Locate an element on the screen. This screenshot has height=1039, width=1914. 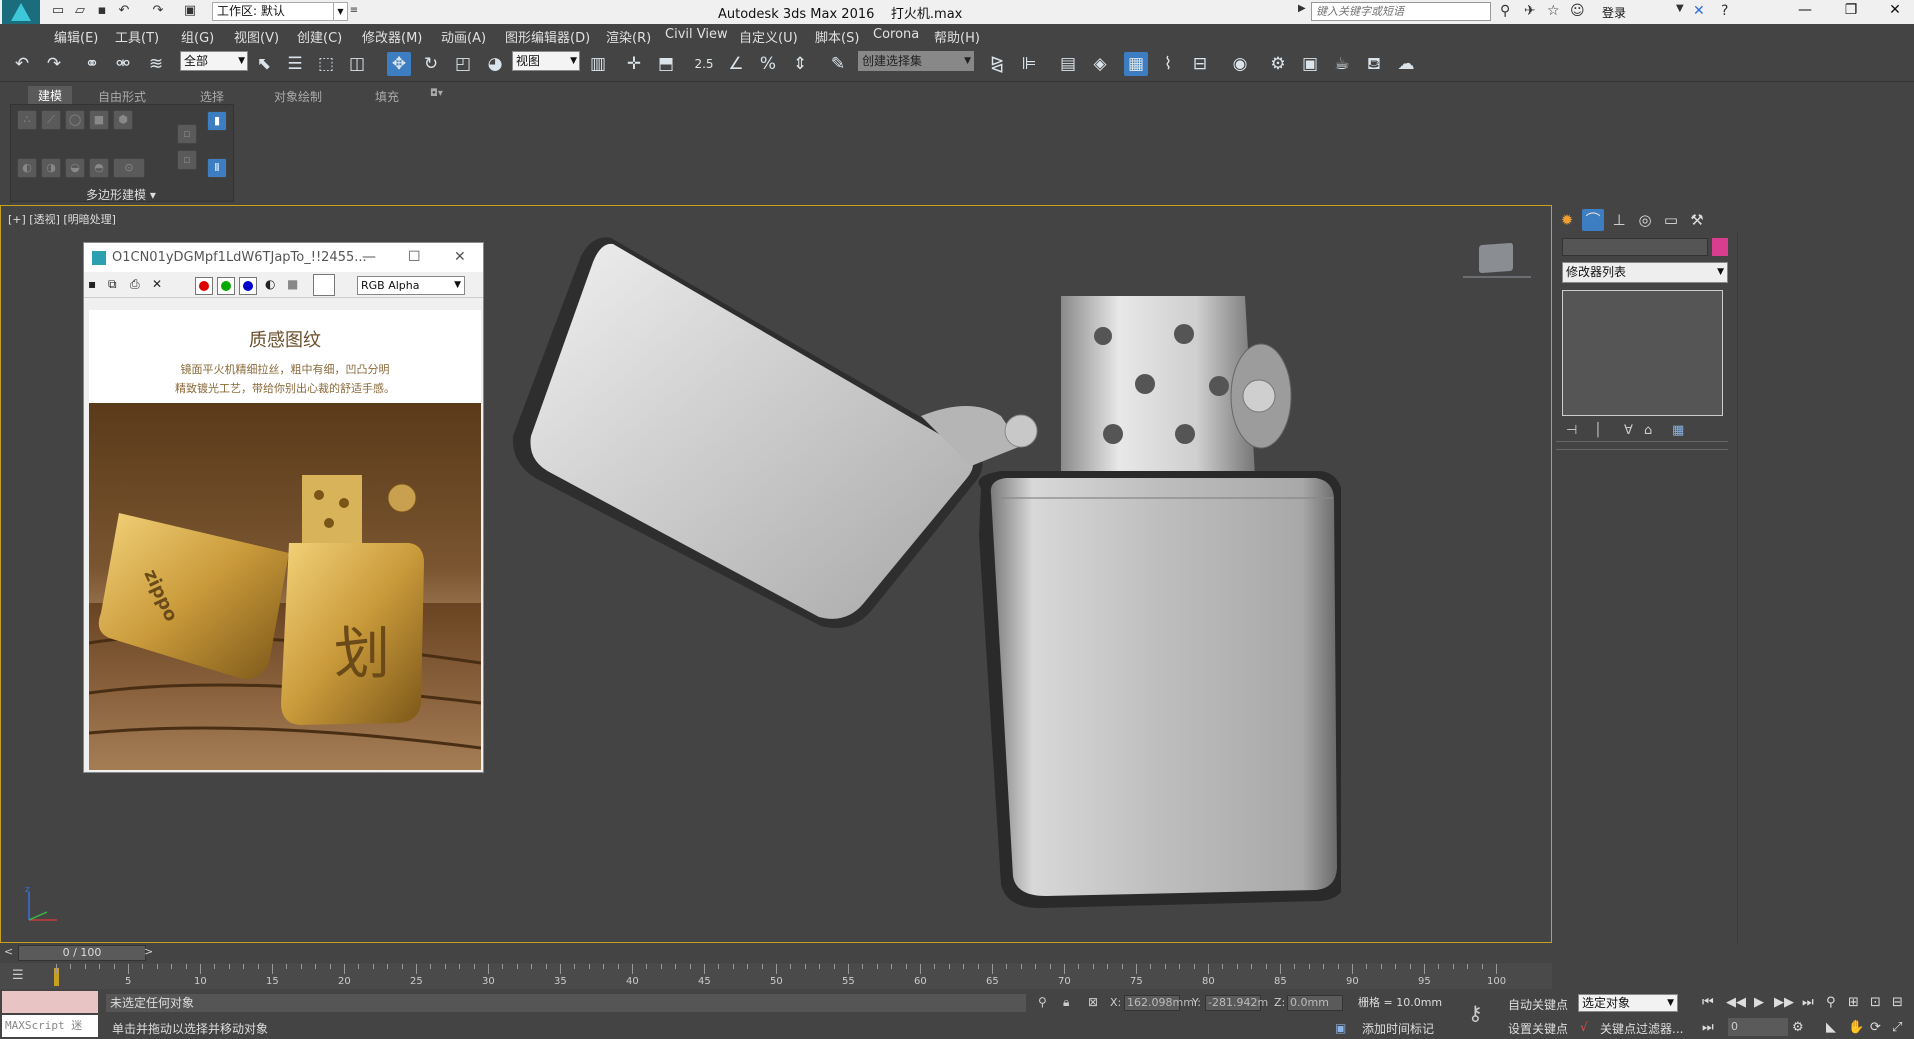
element-icon: ⬢ is located at coordinates (123, 120).